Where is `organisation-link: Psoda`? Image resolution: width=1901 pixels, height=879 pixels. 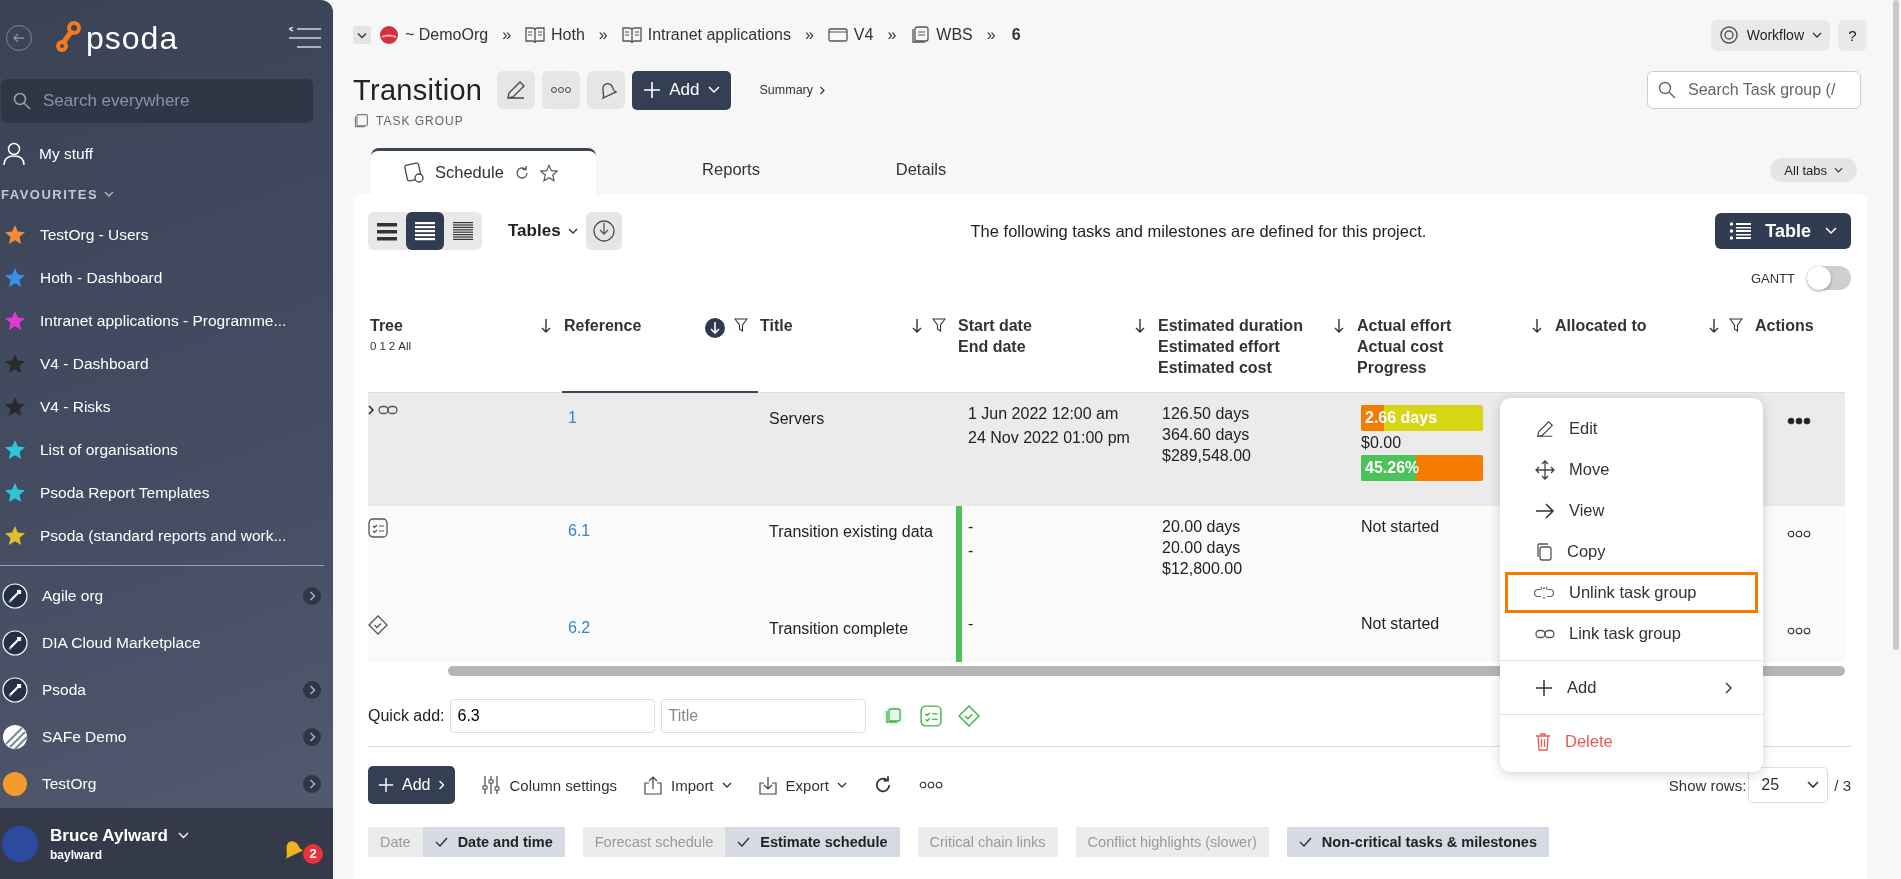 organisation-link: Psoda is located at coordinates (64, 689).